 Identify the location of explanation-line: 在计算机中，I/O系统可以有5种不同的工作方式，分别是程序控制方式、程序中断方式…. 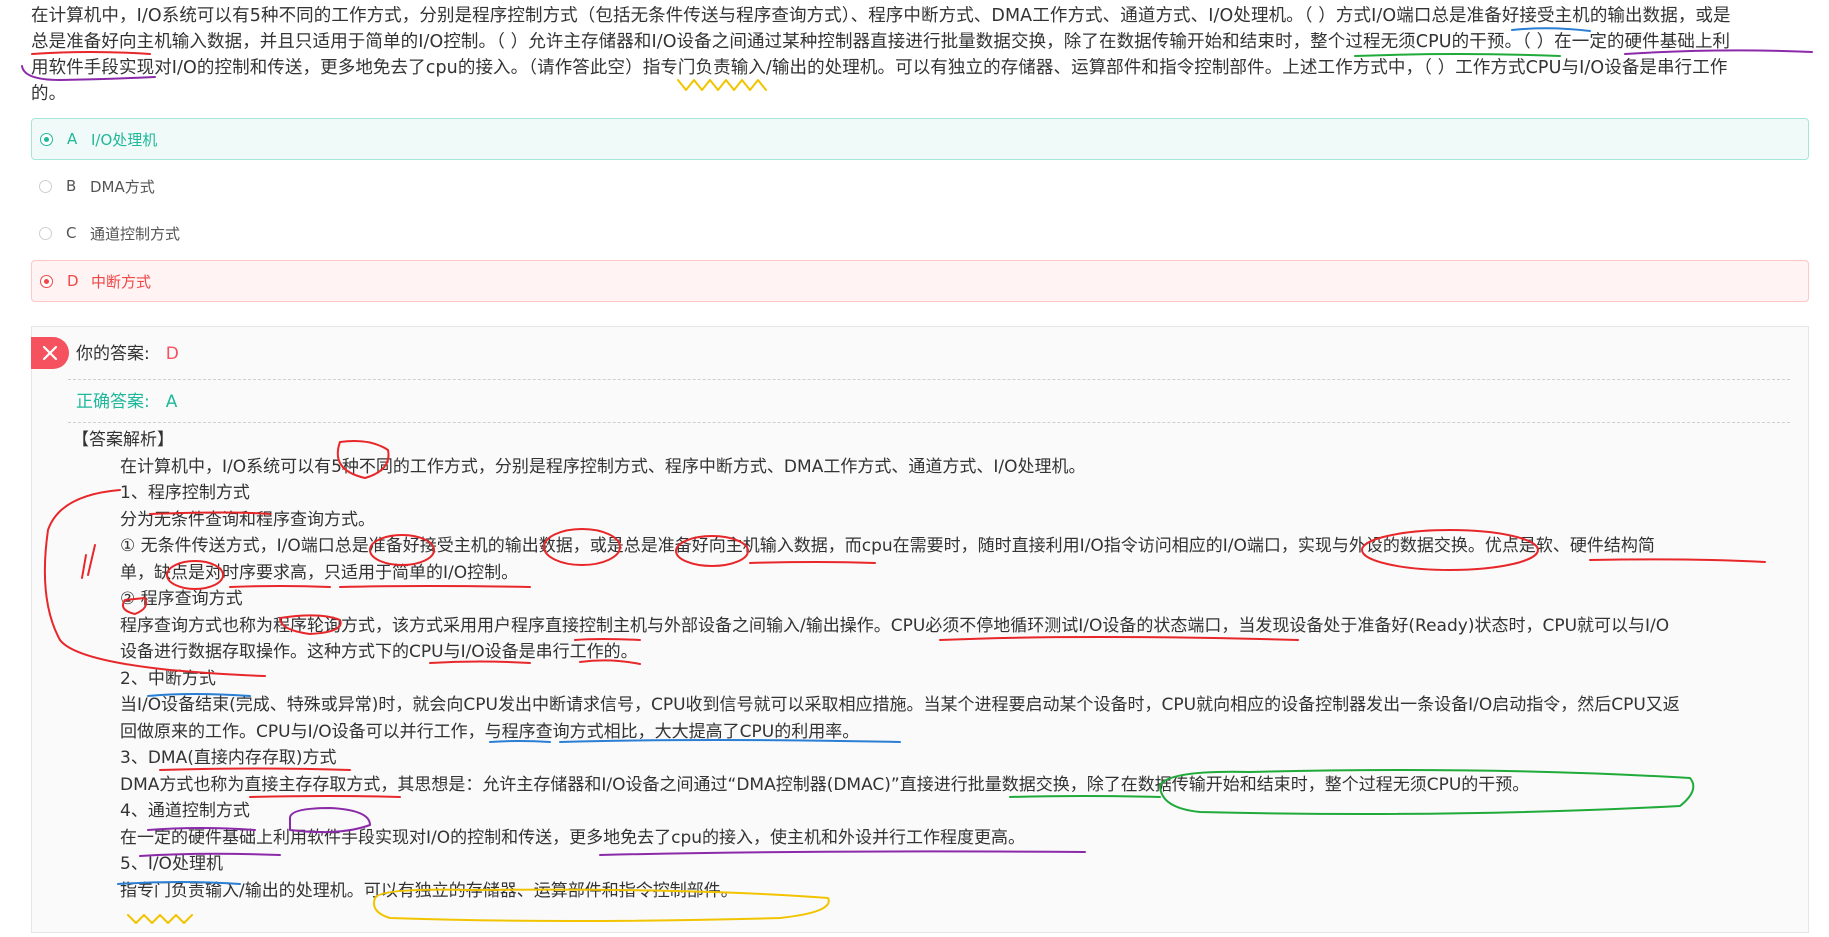
(603, 466).